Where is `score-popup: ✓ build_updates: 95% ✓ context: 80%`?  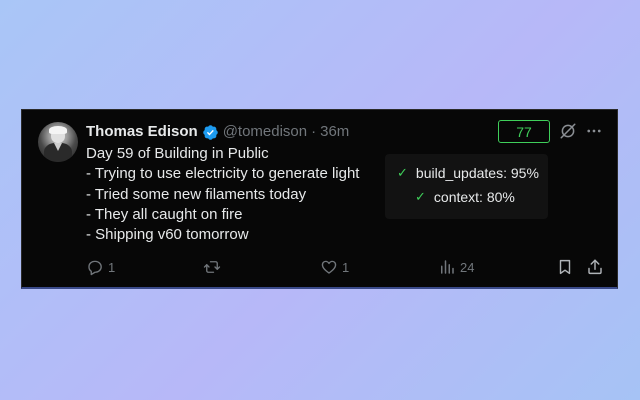 score-popup: ✓ build_updates: 95% ✓ context: 80% is located at coordinates (466, 186).